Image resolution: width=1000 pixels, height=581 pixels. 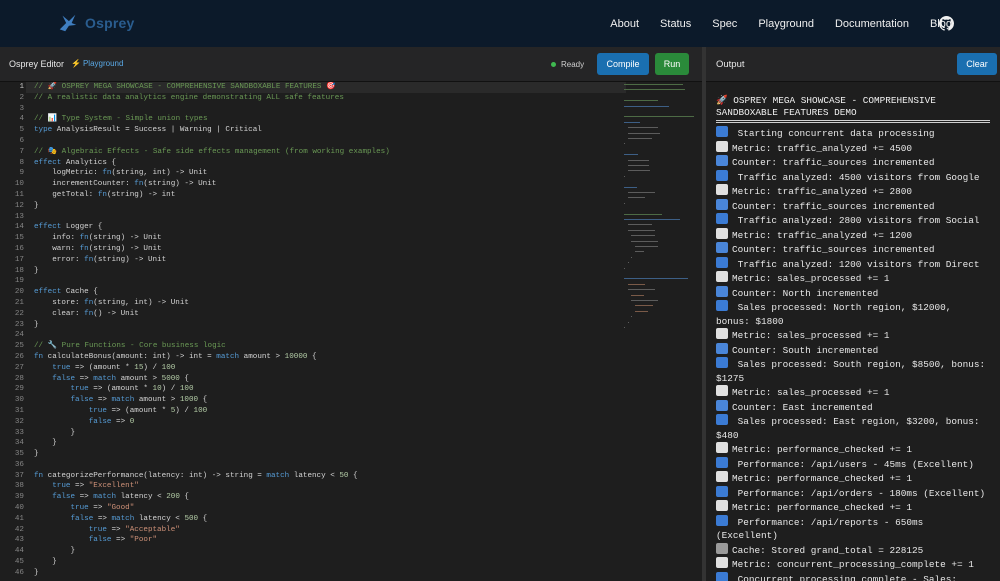 What do you see at coordinates (624, 24) in the screenshot?
I see `nav-link-about: About` at bounding box center [624, 24].